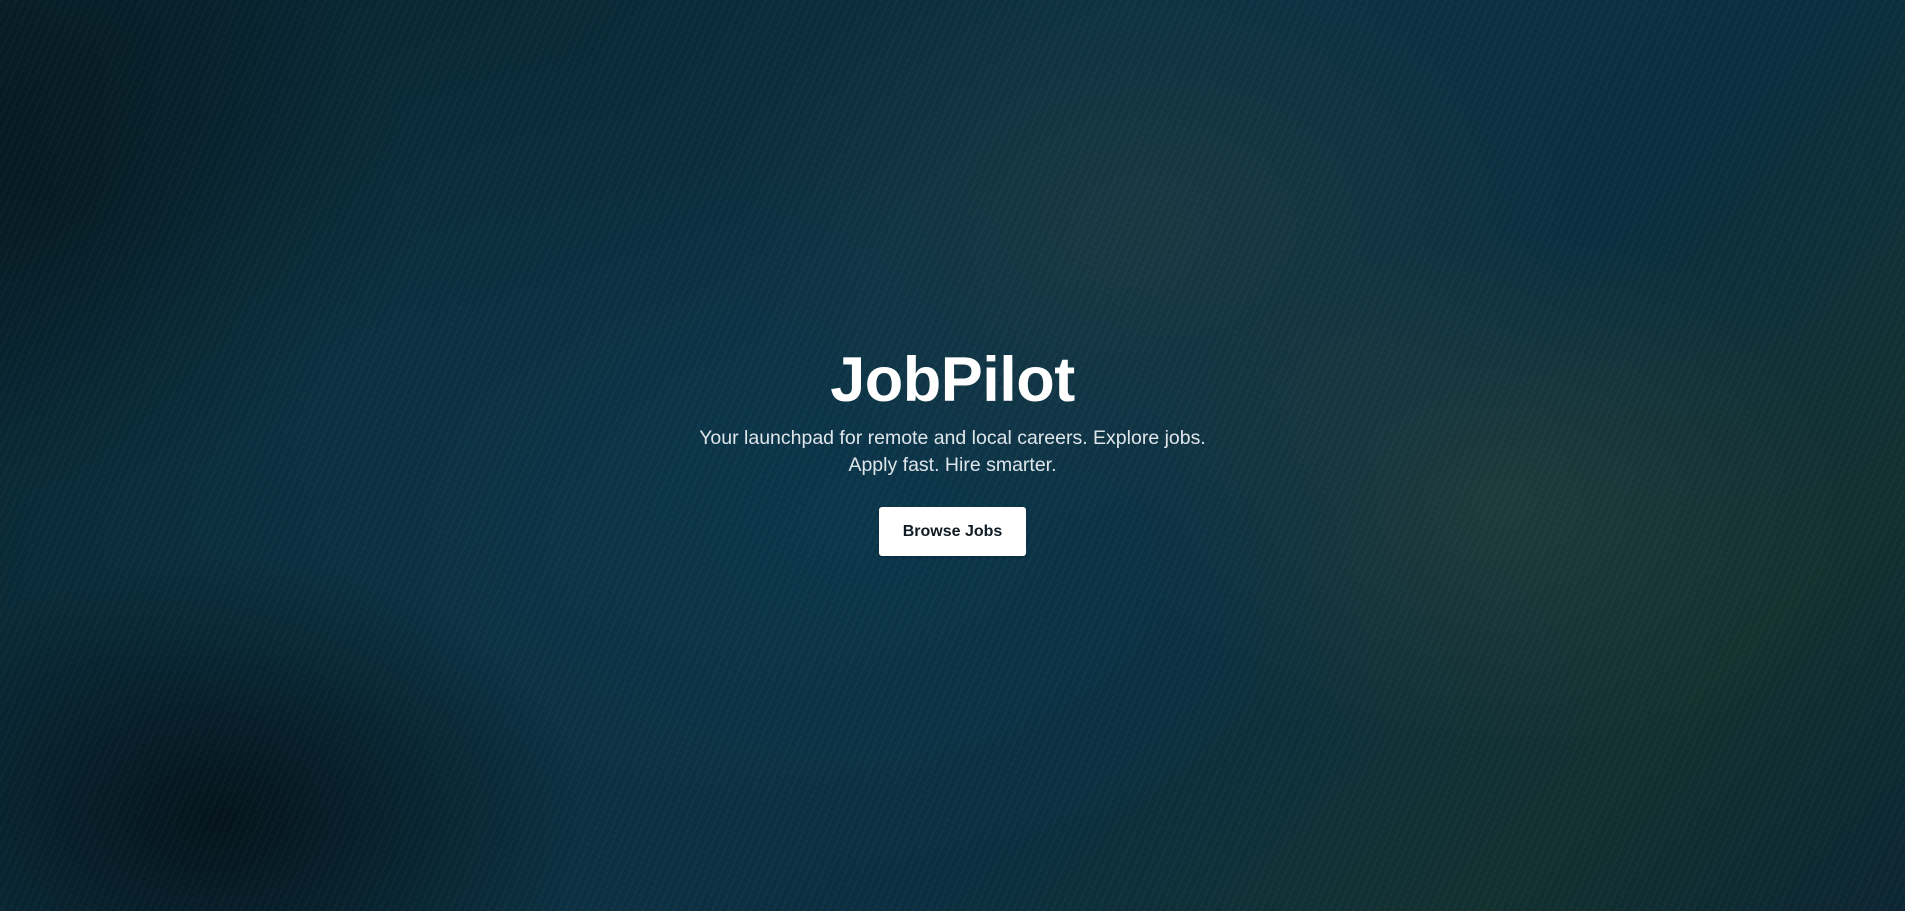 This screenshot has width=1905, height=911. Describe the element at coordinates (952, 465) in the screenshot. I see `hero-subtitle-line-2: Apply fast. Hire smarter.` at that location.